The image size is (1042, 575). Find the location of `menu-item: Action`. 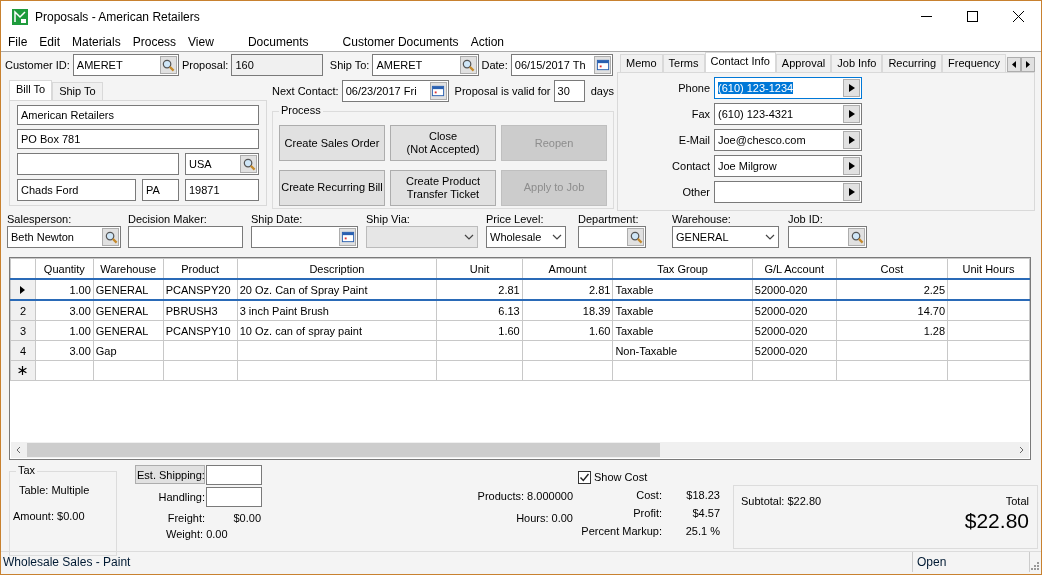

menu-item: Action is located at coordinates (487, 41).